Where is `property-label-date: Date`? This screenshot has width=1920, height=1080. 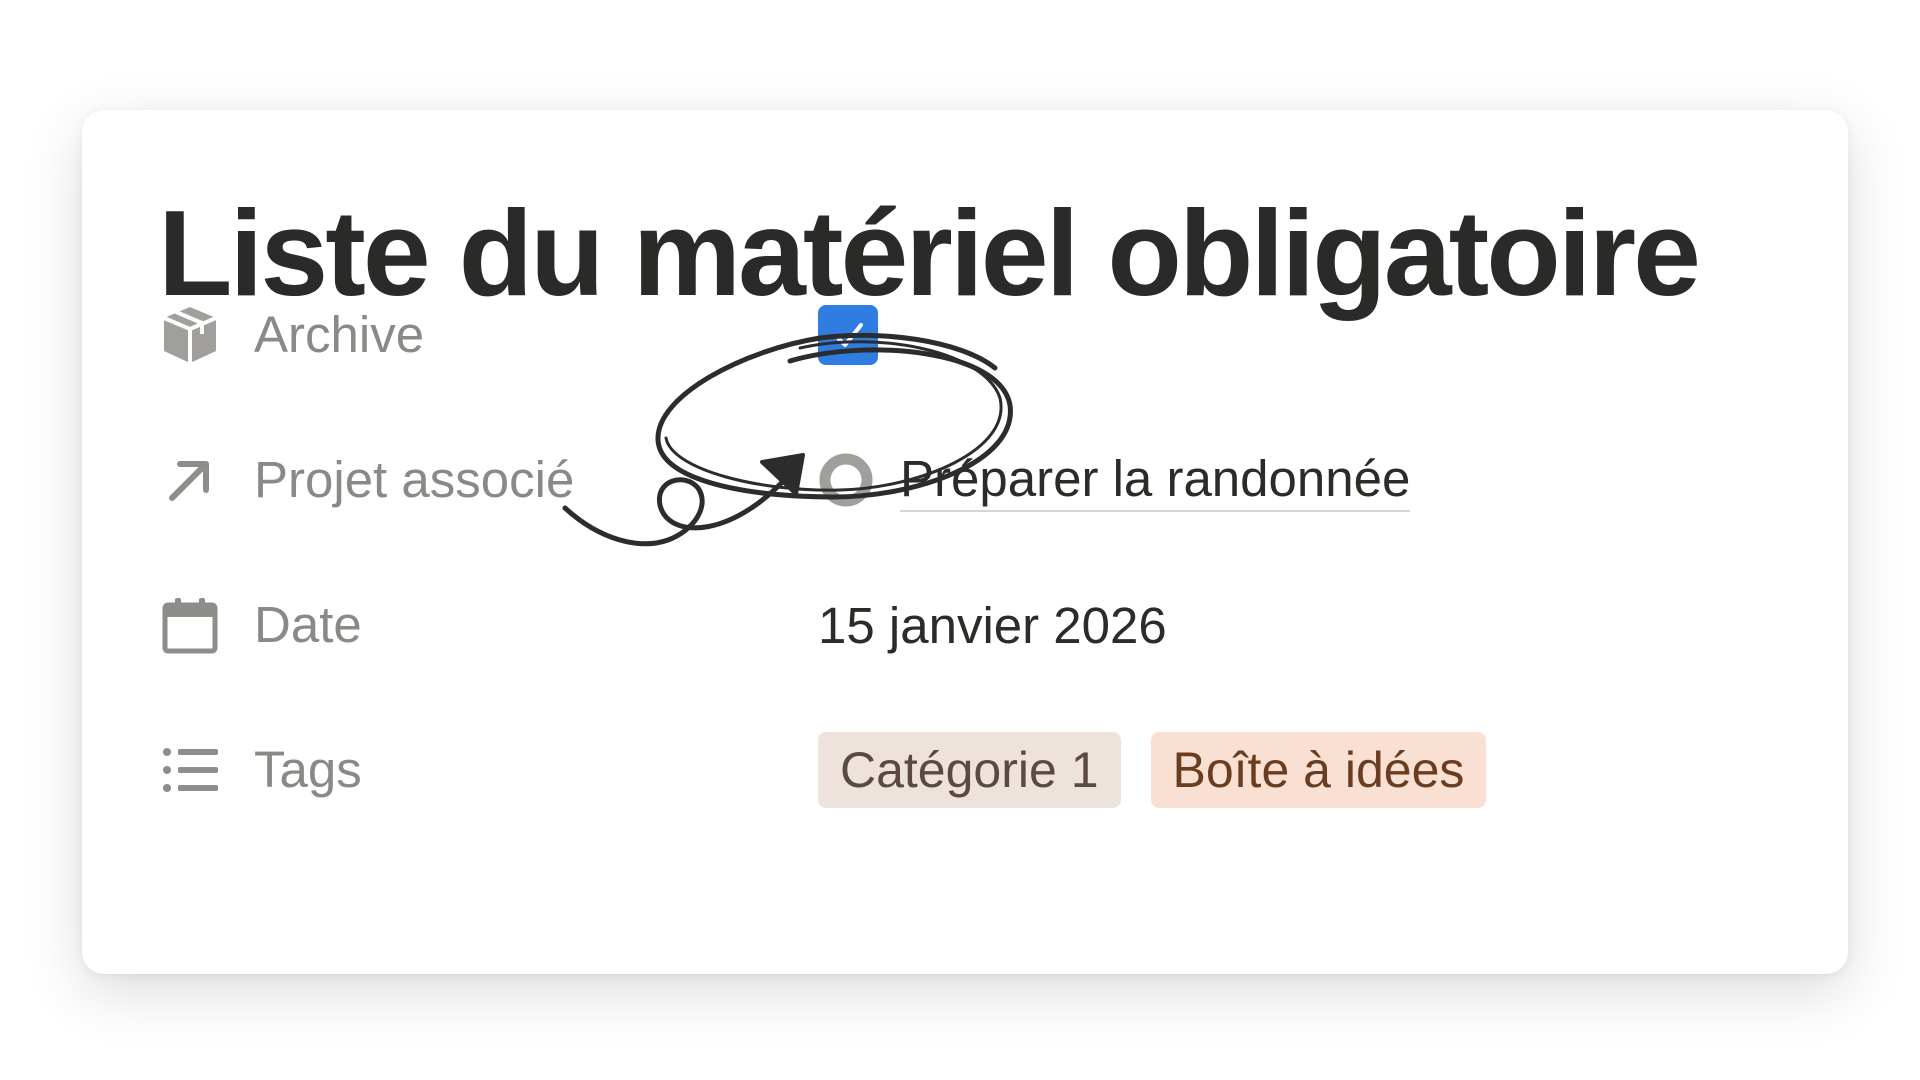
property-label-date: Date is located at coordinates (308, 625).